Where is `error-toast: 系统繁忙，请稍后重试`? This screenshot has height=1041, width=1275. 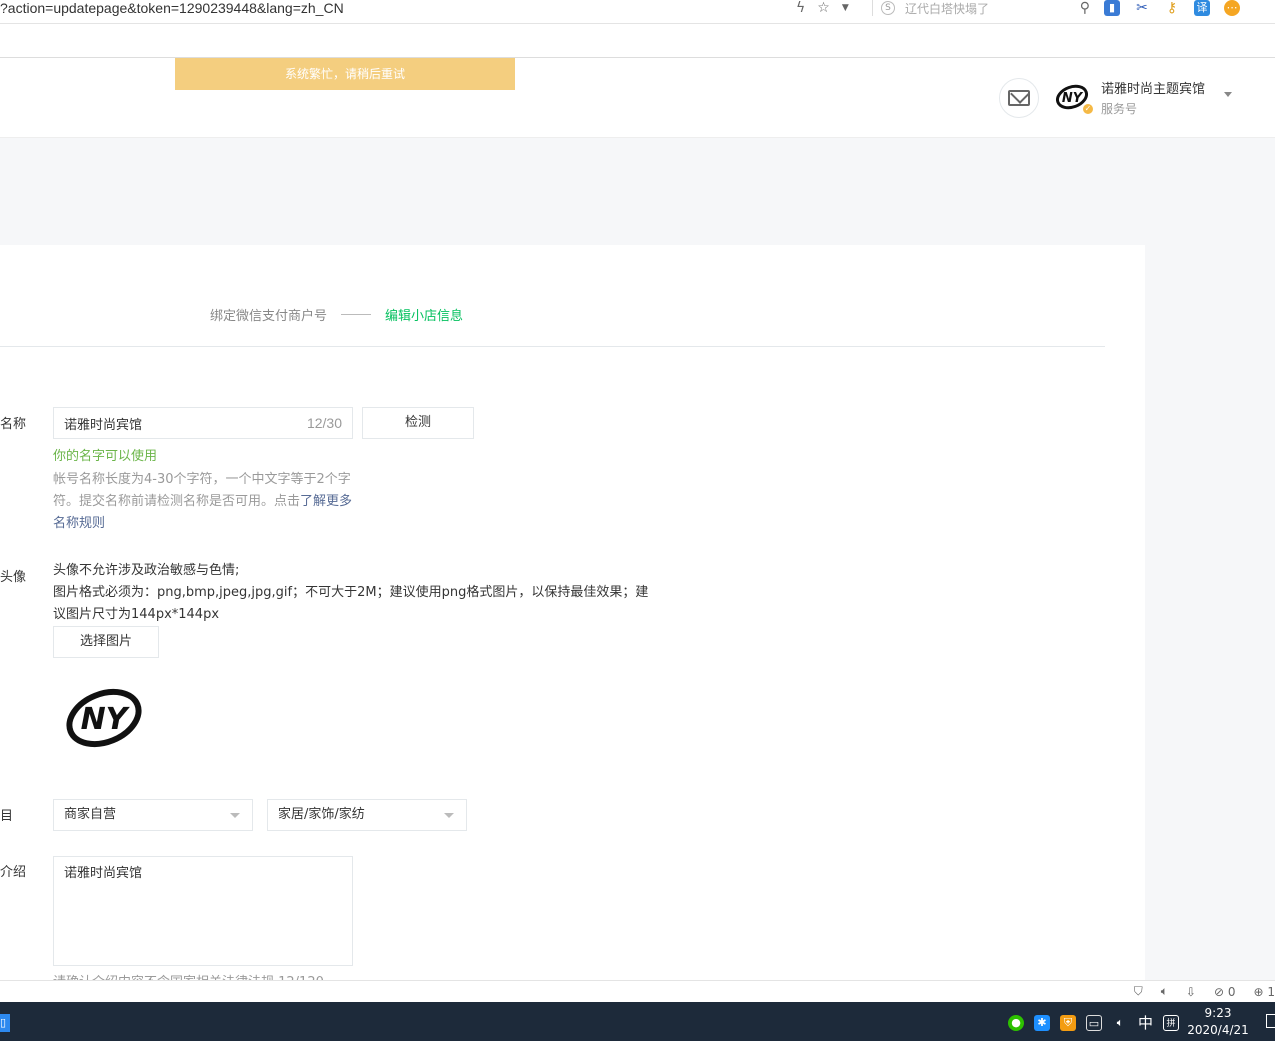
error-toast: 系统繁忙，请稍后重试 is located at coordinates (345, 74).